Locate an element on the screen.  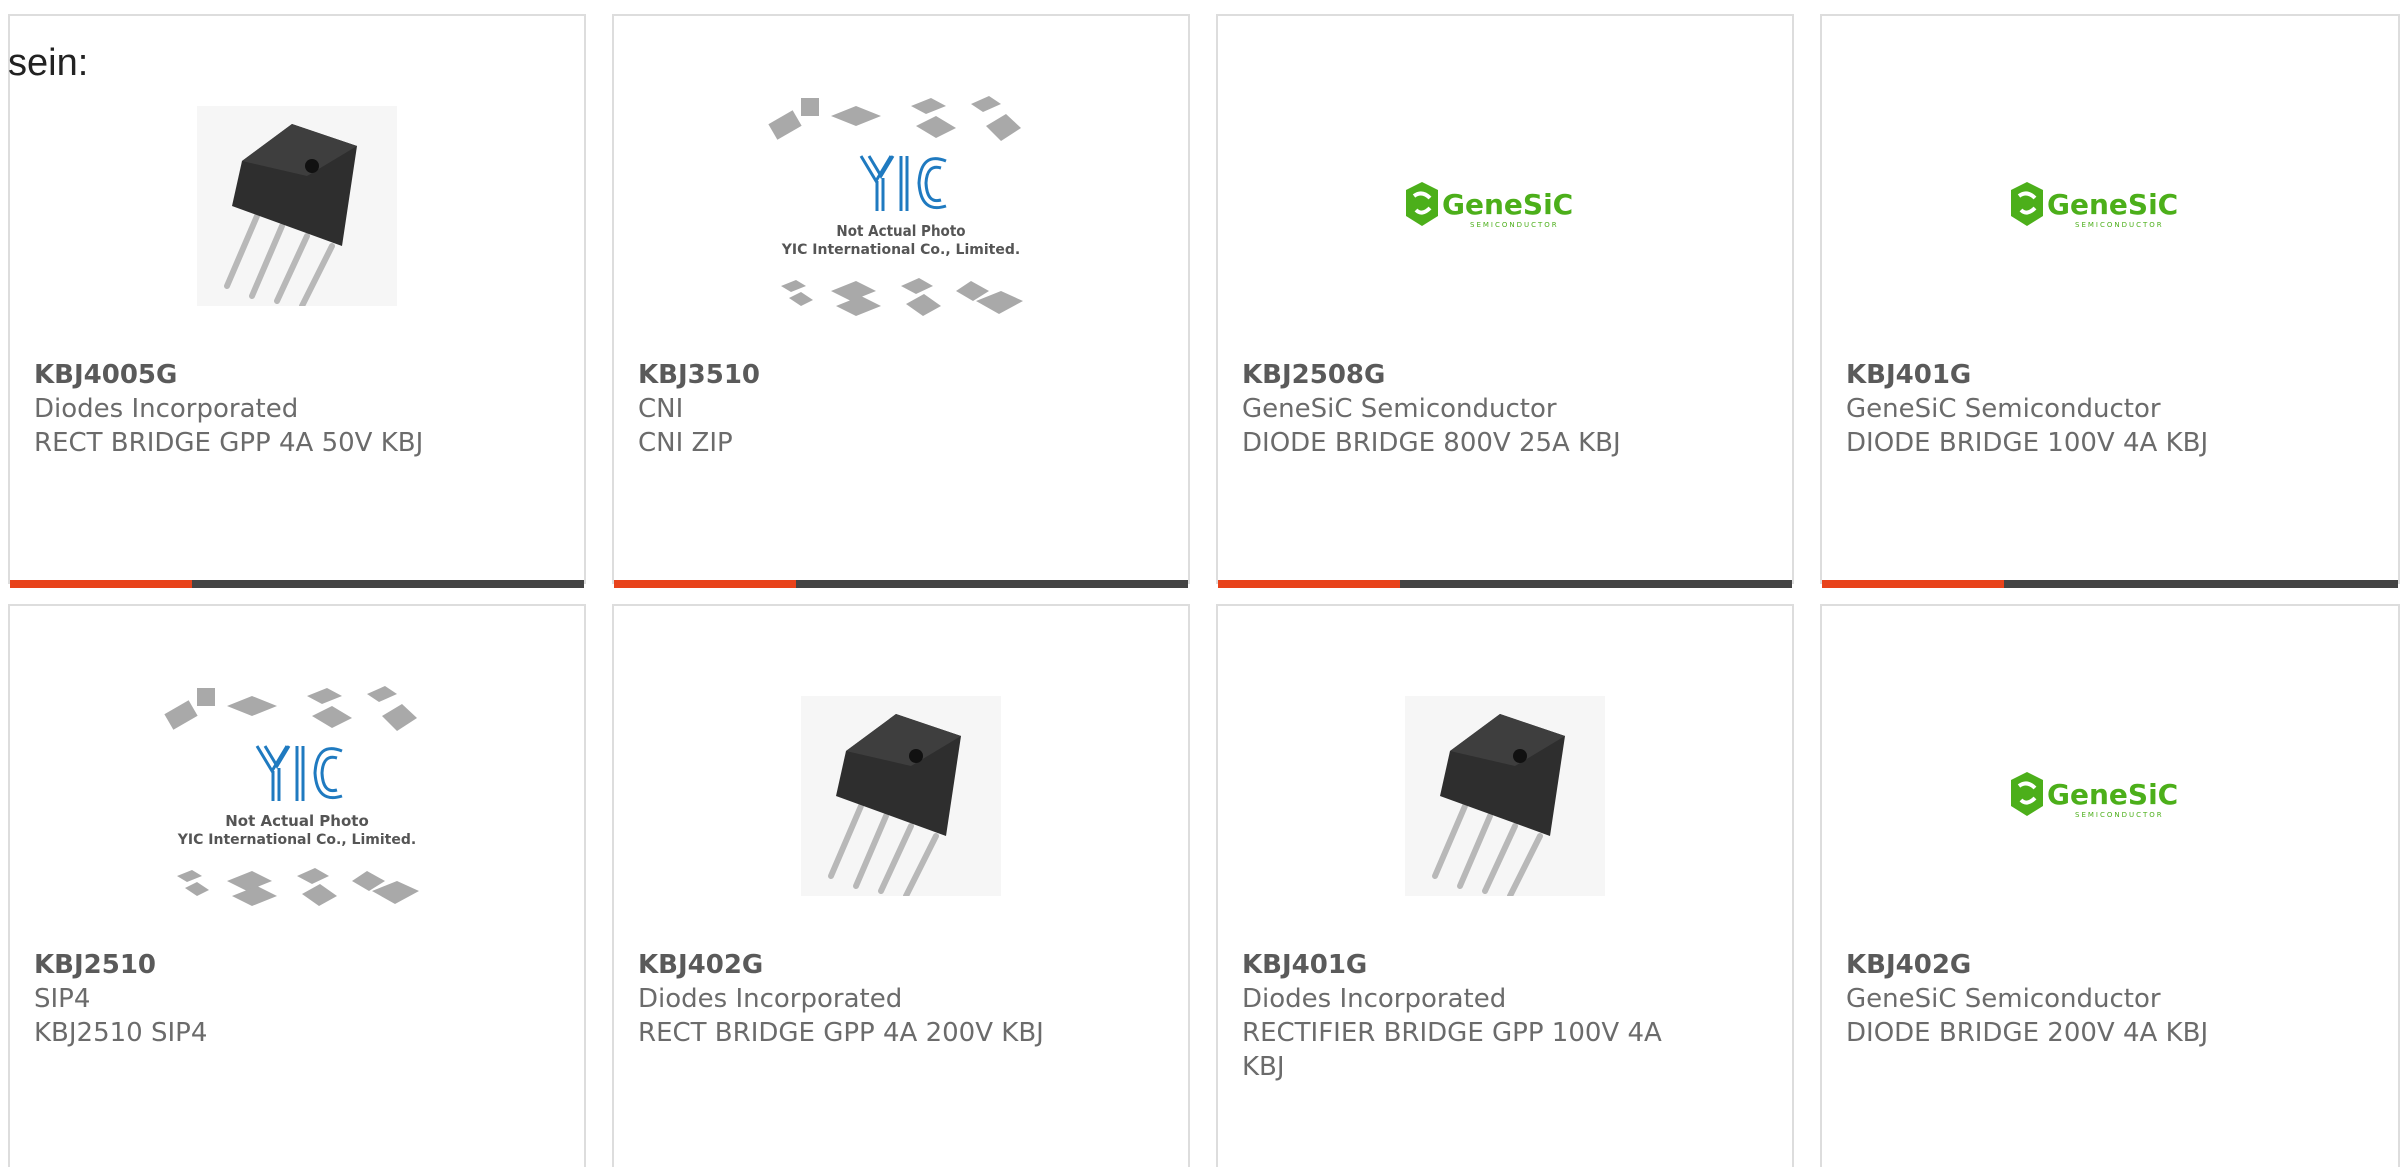
product-info: KBJ2510 SIP4 KBJ2510 SIP4 is located at coordinates (297, 999).